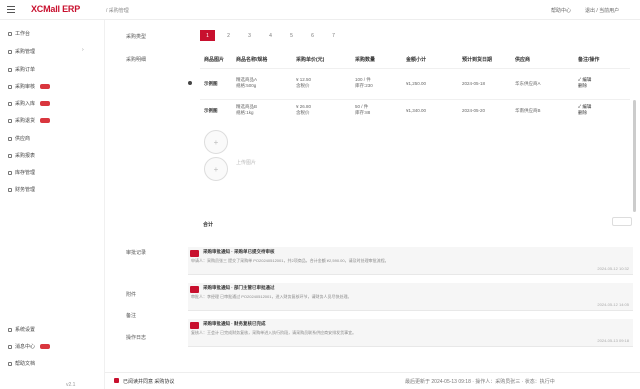 This screenshot has width=640, height=389. What do you see at coordinates (25, 364) in the screenshot?
I see `sidebar-item-label: 帮助文档` at bounding box center [25, 364].